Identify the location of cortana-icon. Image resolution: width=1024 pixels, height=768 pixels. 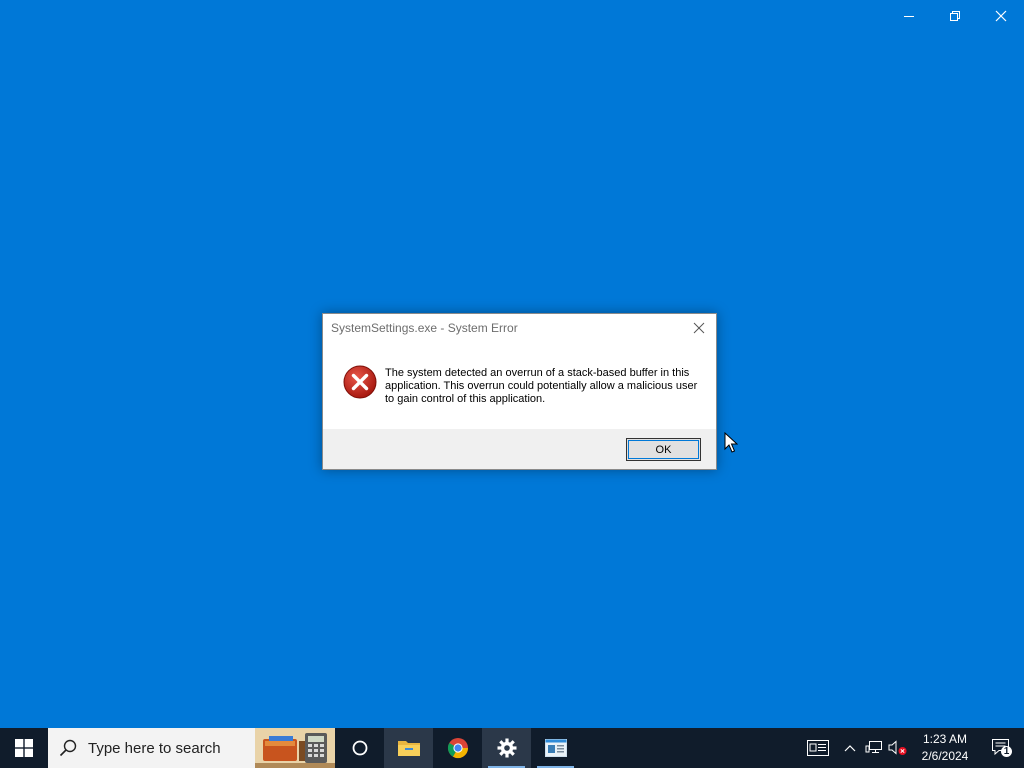
(359, 748).